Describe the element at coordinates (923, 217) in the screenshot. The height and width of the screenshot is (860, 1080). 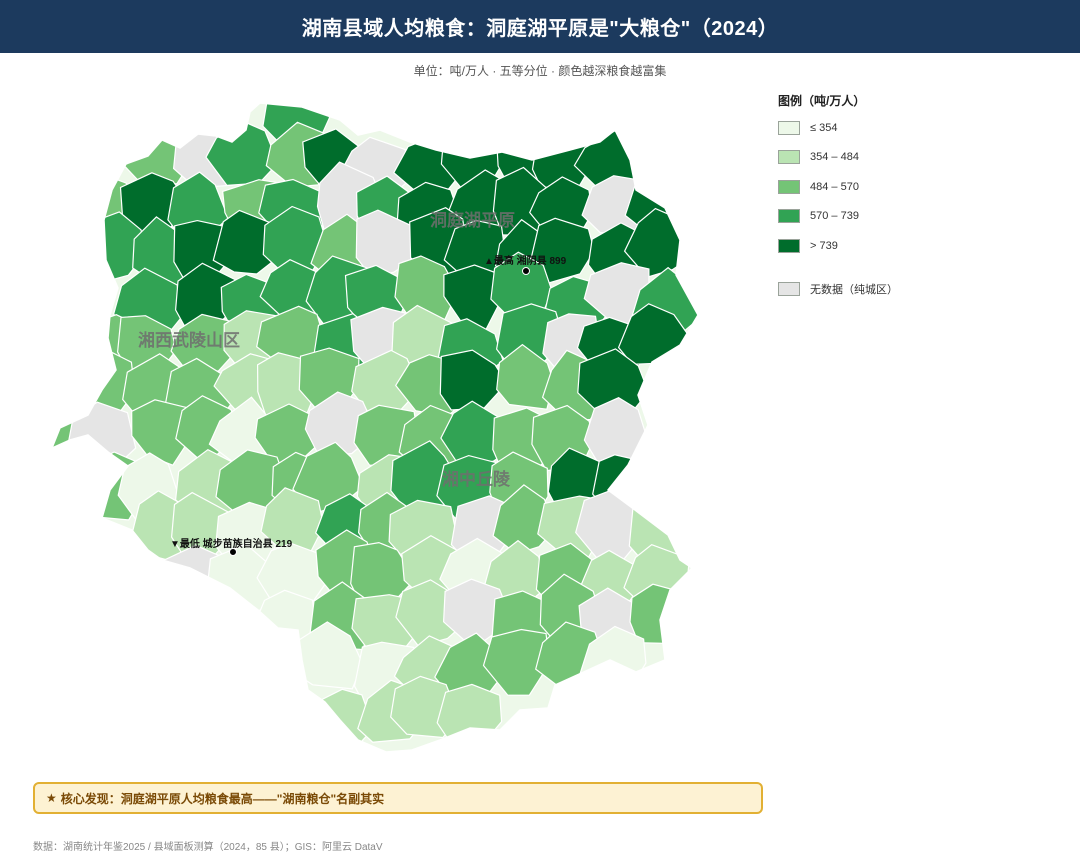
I see `legend-item: 570 – 739` at that location.